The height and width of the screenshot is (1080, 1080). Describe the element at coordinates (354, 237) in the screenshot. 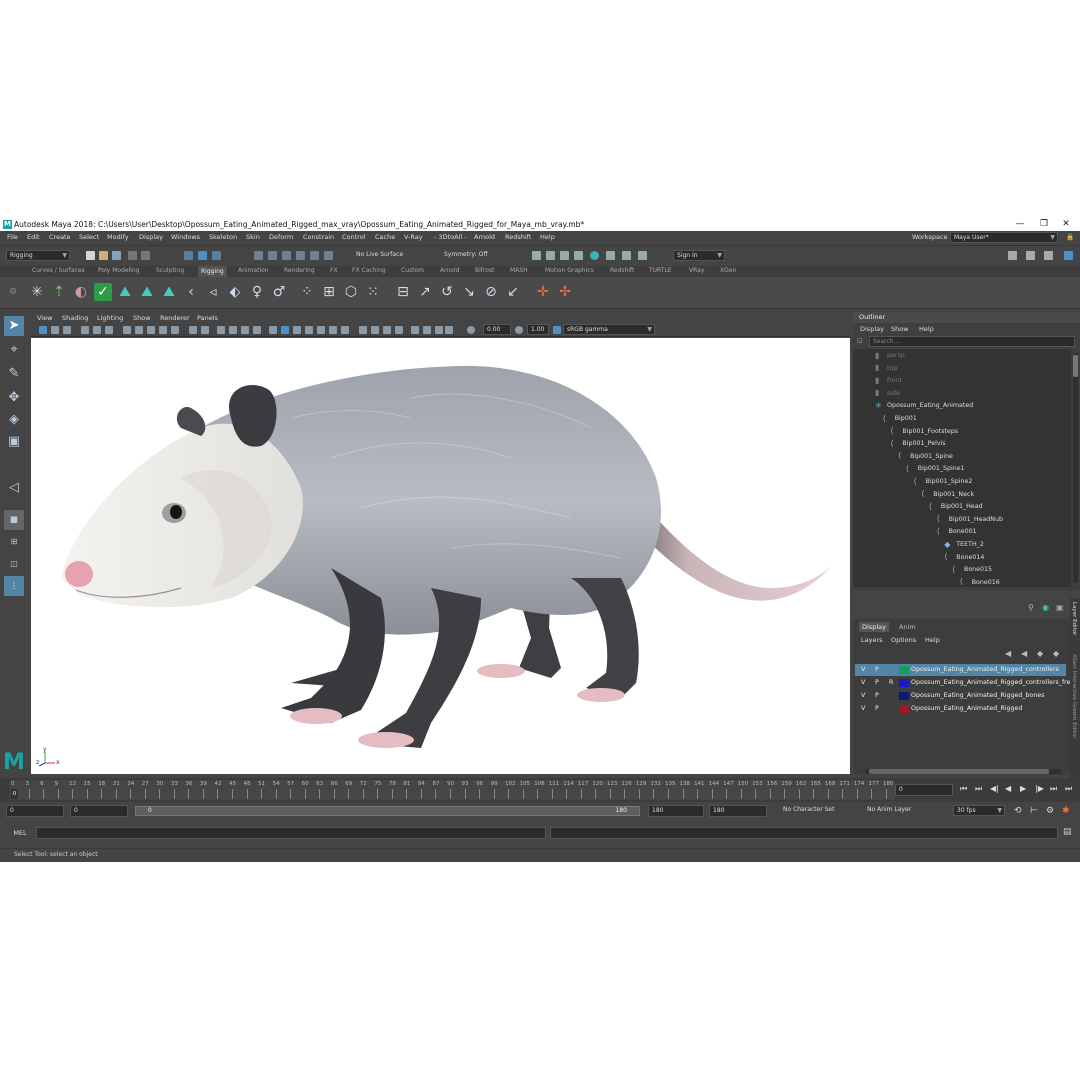

I see `menu-control: Control` at that location.